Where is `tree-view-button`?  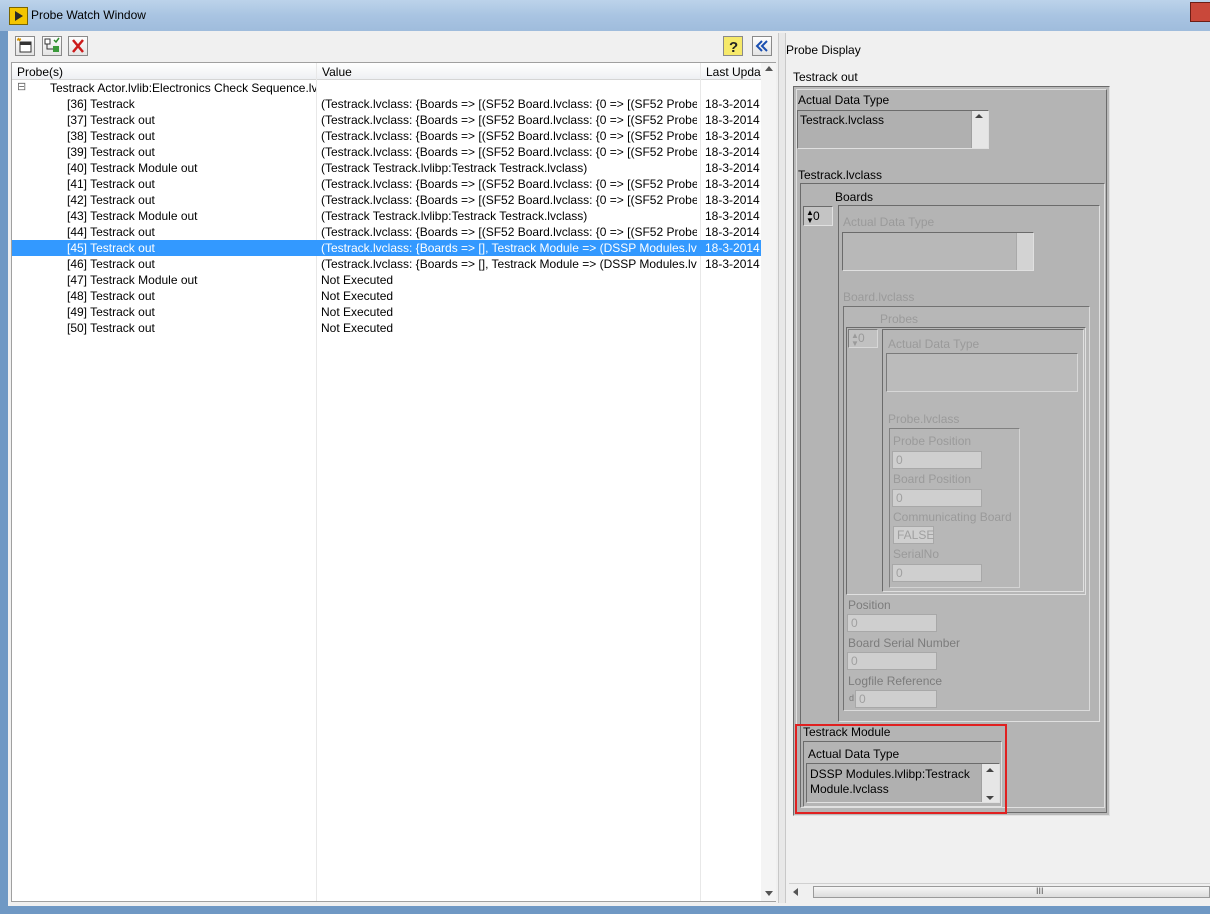 tree-view-button is located at coordinates (52, 46).